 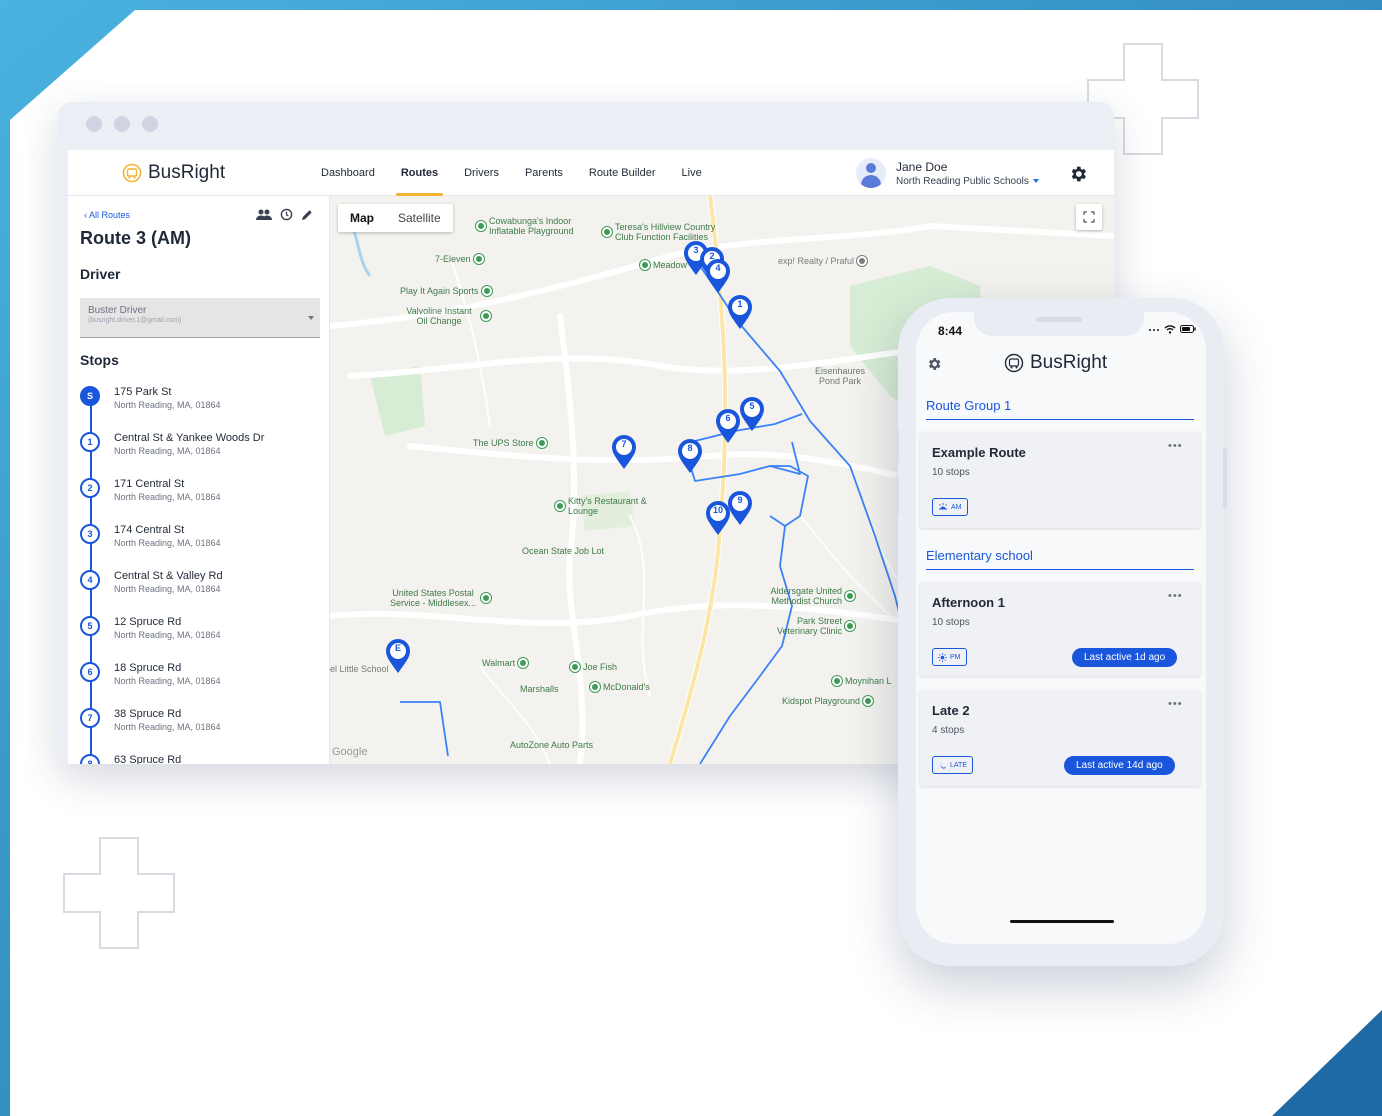 What do you see at coordinates (148, 622) in the screenshot?
I see `stop-name: 12 Spruce Rd` at bounding box center [148, 622].